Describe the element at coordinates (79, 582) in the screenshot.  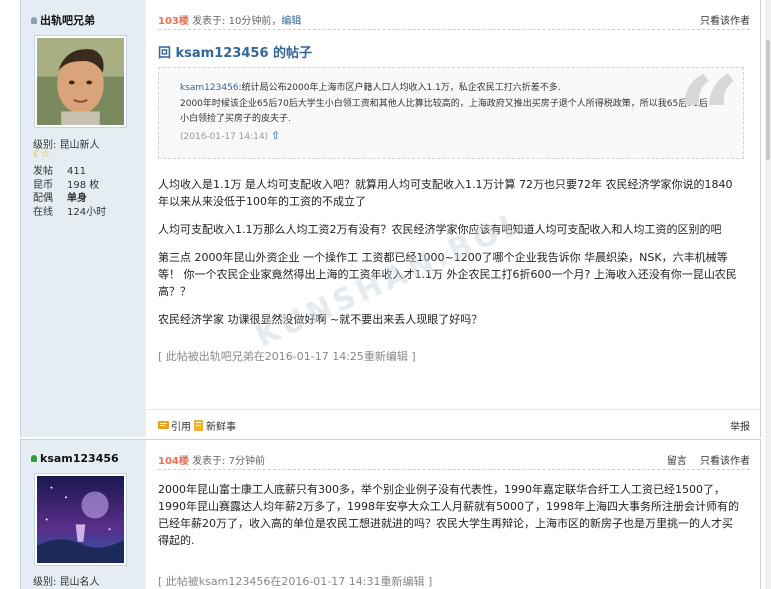
I see `level-value: 昆山名人` at that location.